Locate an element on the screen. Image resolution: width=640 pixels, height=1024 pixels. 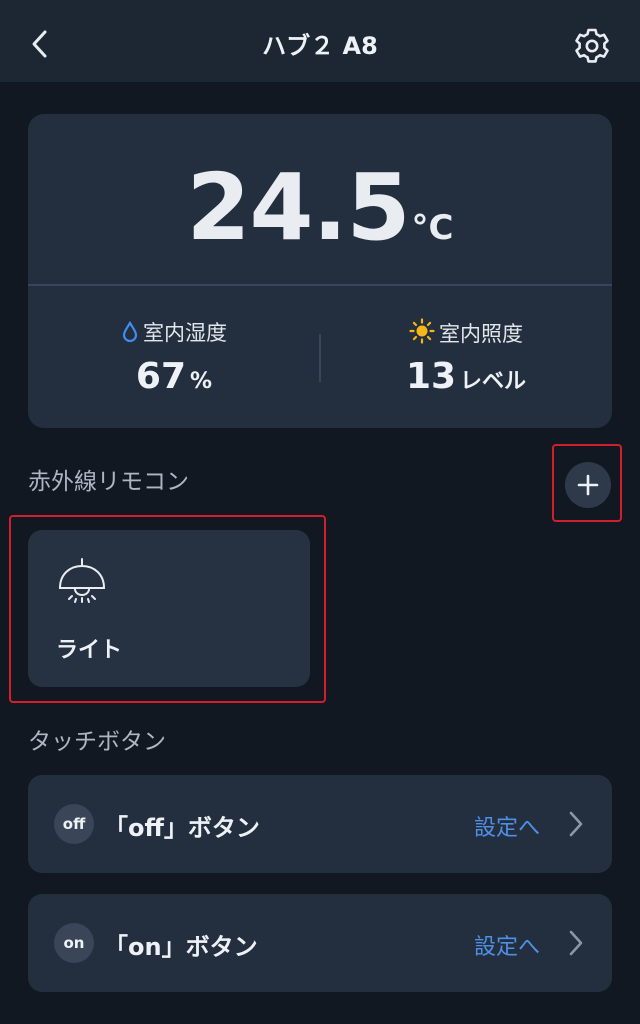
off-button-row: off 「off」ボタン 設定へ is located at coordinates (320, 824).